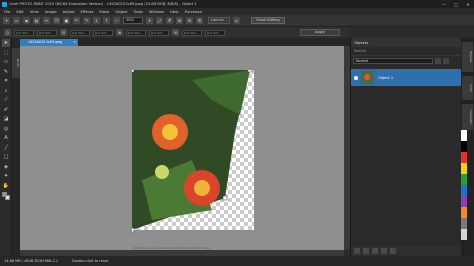 The image size is (474, 266). What do you see at coordinates (467, 57) in the screenshot?
I see `objects-docker-tab: Objects` at bounding box center [467, 57].